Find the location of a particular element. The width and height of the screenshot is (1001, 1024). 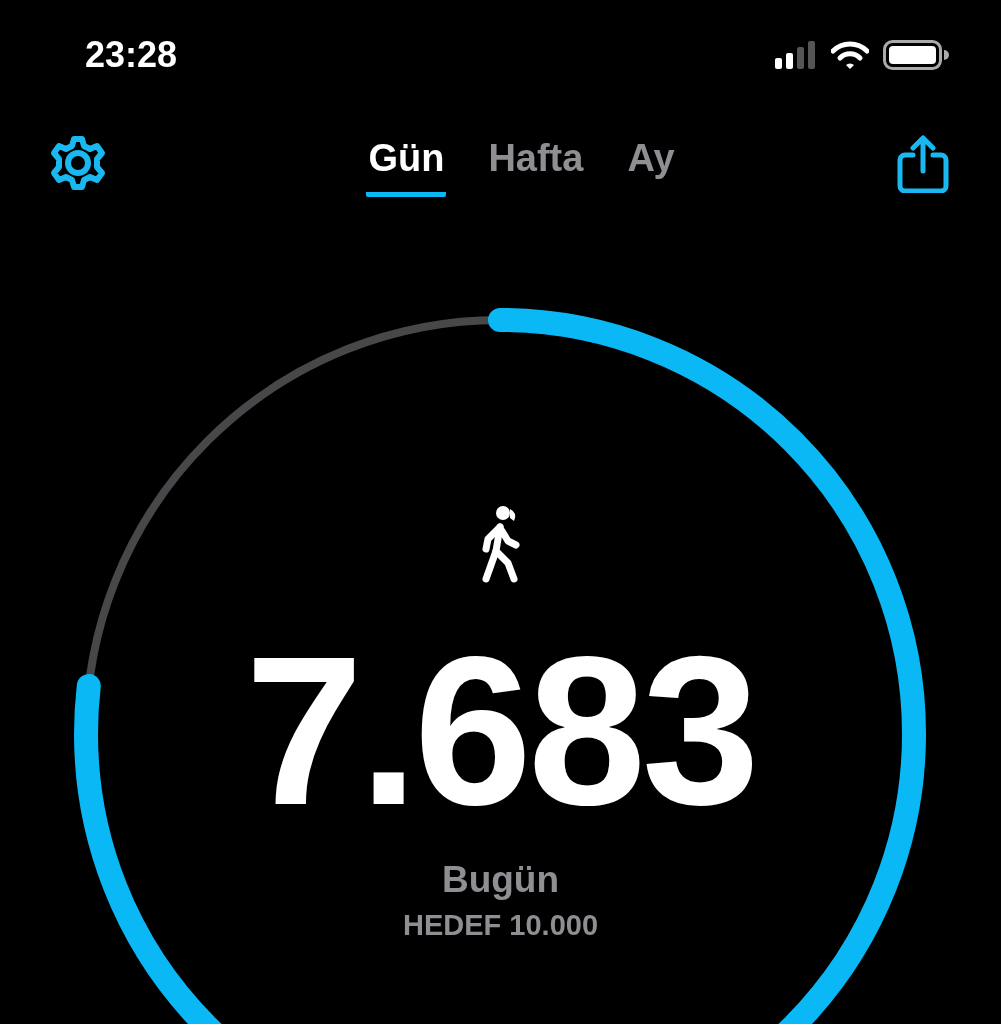

share-icon is located at coordinates (923, 164).